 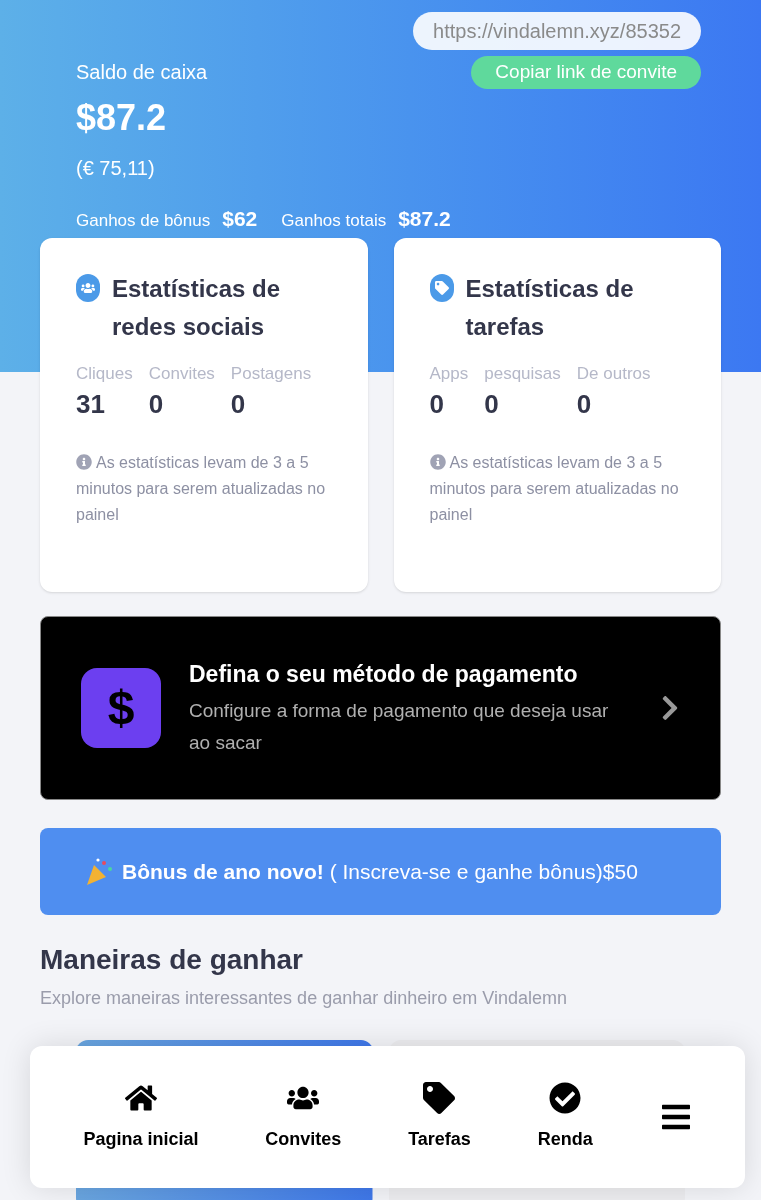 I want to click on users-icon, so click(x=88, y=288).